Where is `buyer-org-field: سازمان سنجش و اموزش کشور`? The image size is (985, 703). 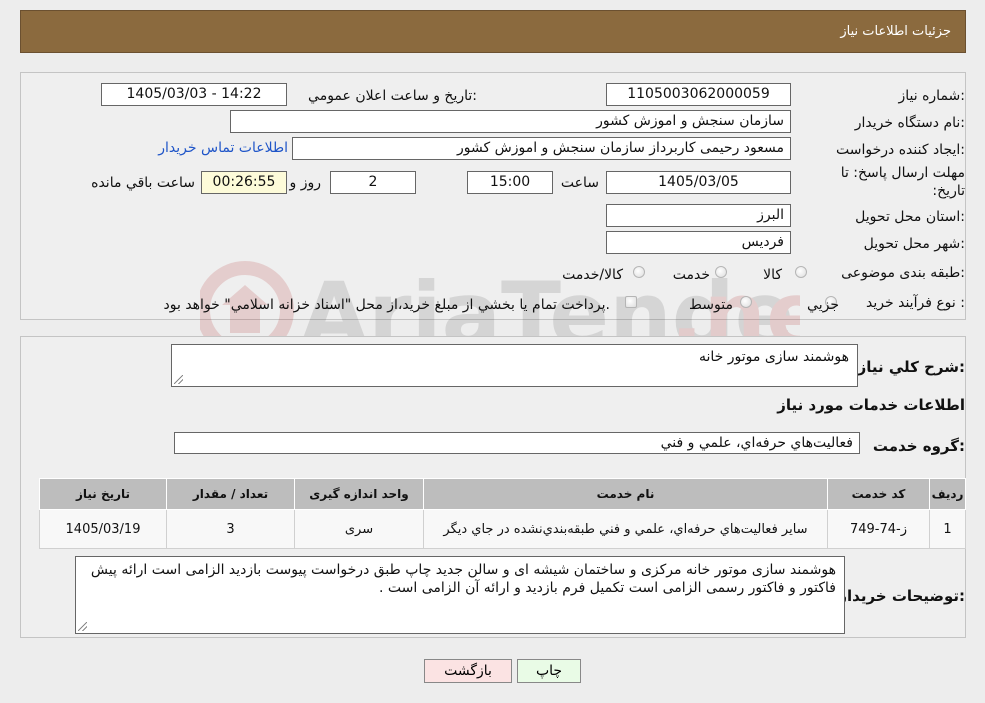
buyer-org-field: سازمان سنجش و اموزش کشور is located at coordinates (510, 121).